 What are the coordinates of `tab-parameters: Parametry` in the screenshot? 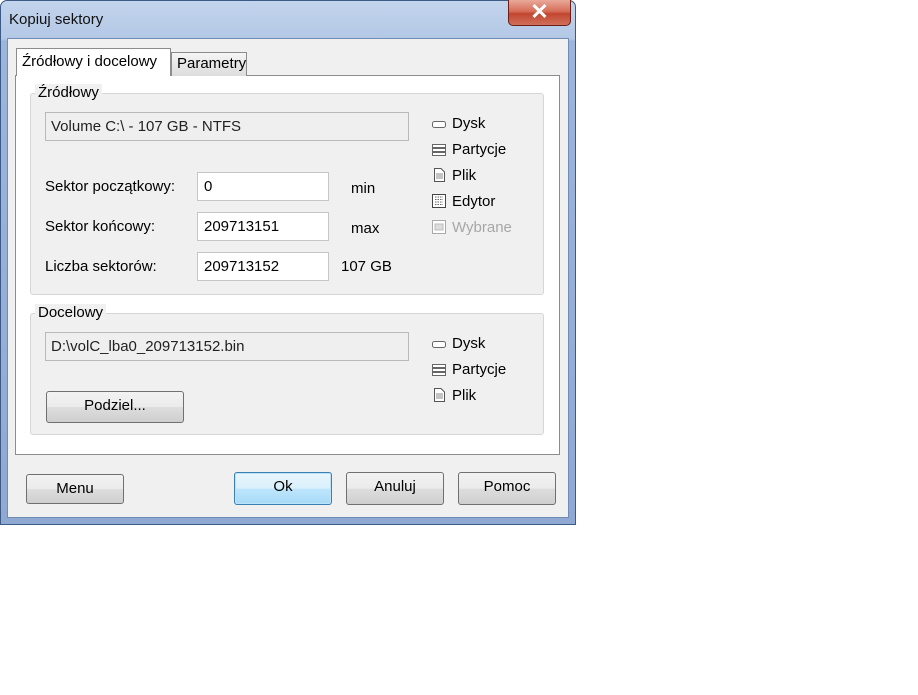 It's located at (209, 64).